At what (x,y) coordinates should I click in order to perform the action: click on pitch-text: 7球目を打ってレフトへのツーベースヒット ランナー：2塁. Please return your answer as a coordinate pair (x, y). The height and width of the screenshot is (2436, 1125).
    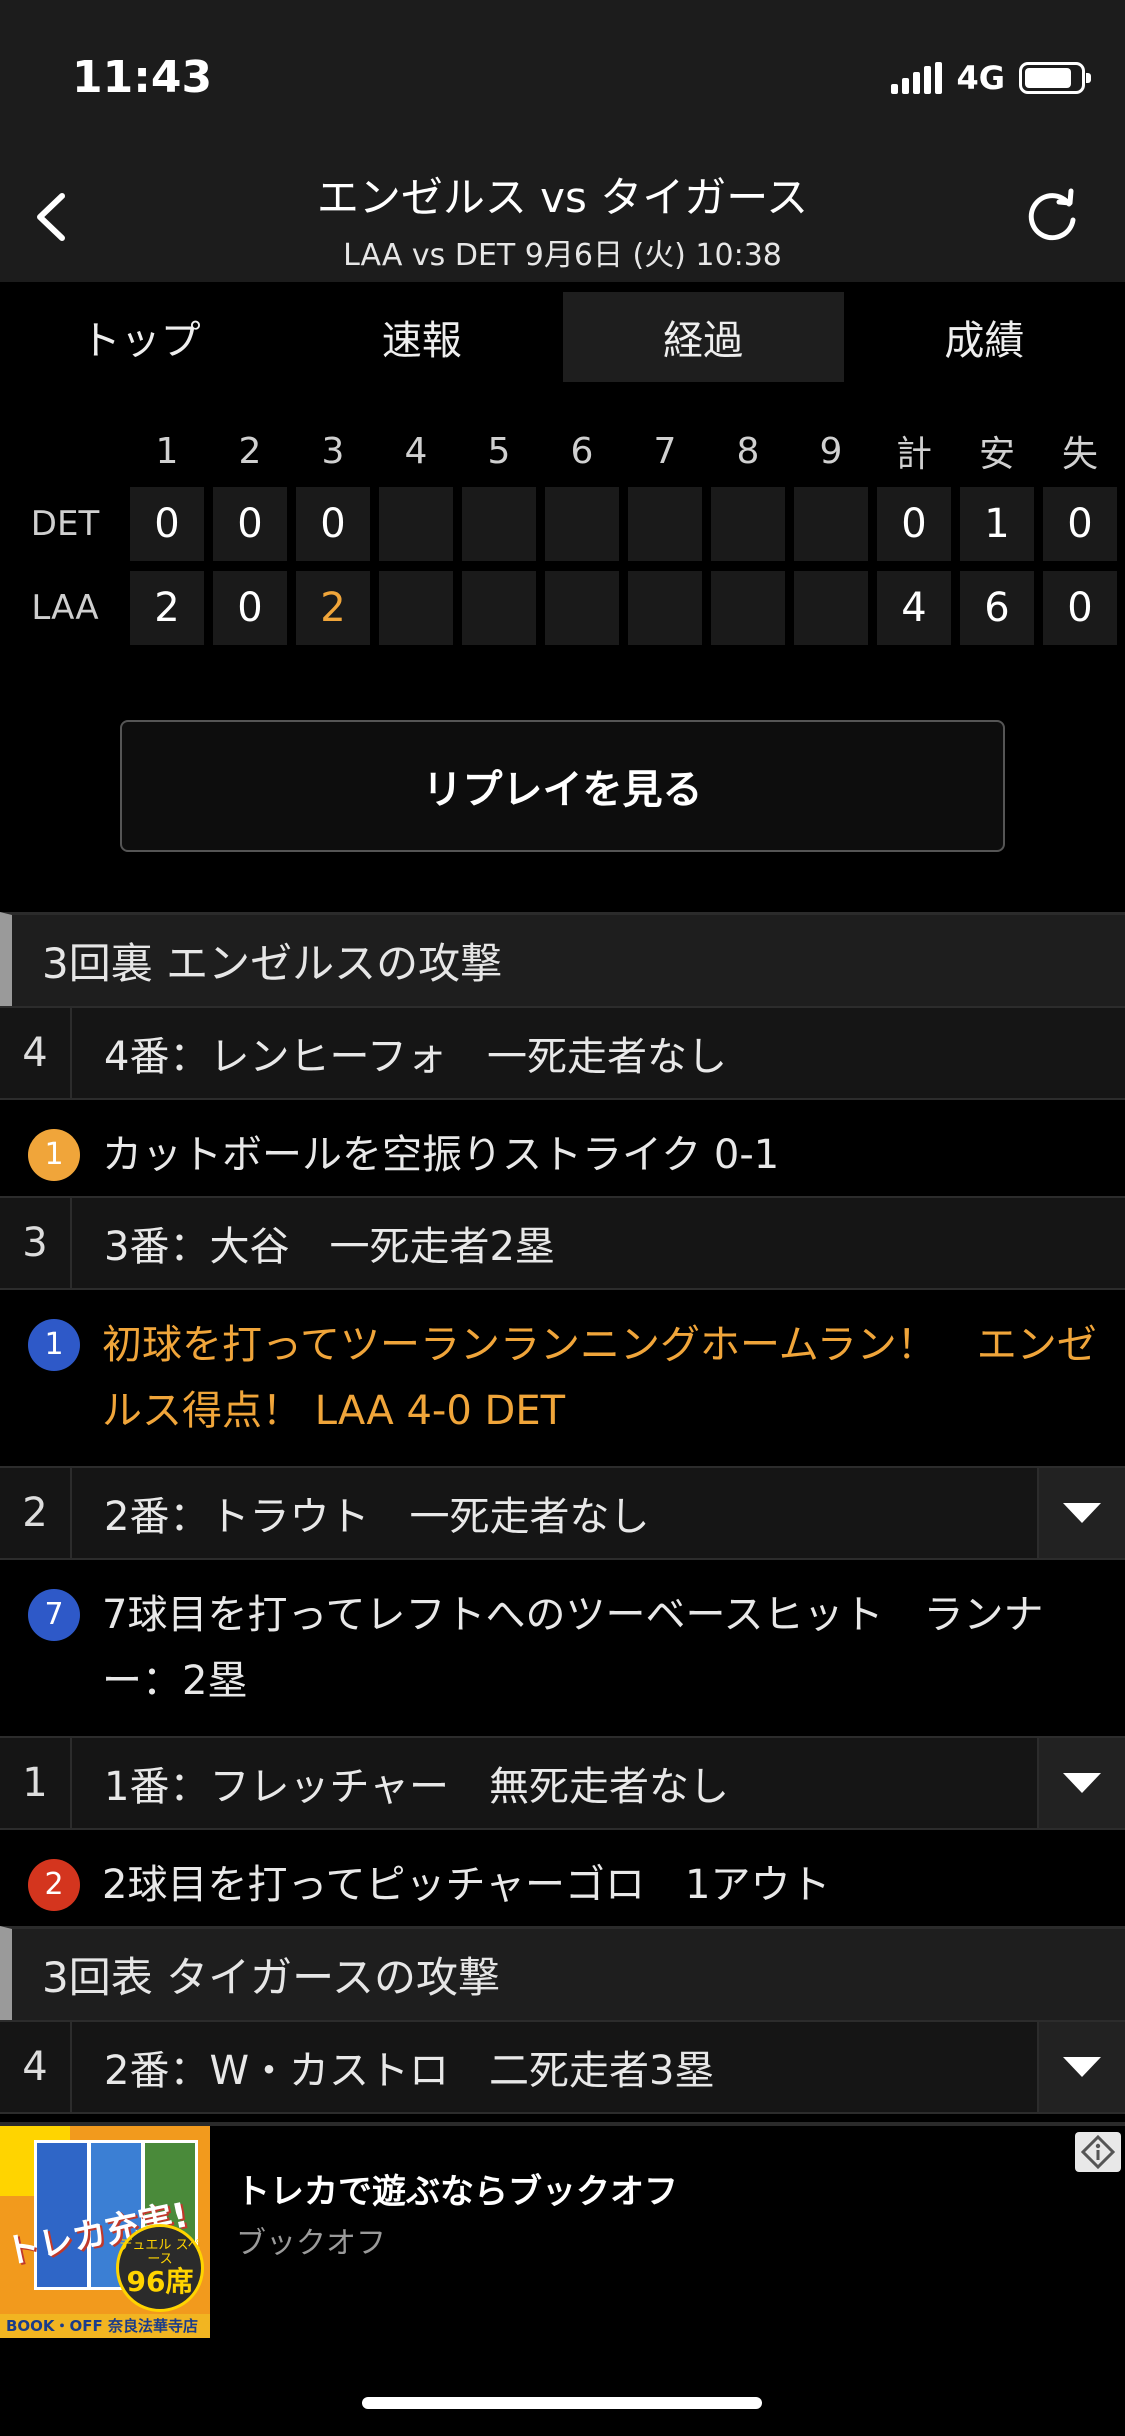
    Looking at the image, I should click on (573, 1648).